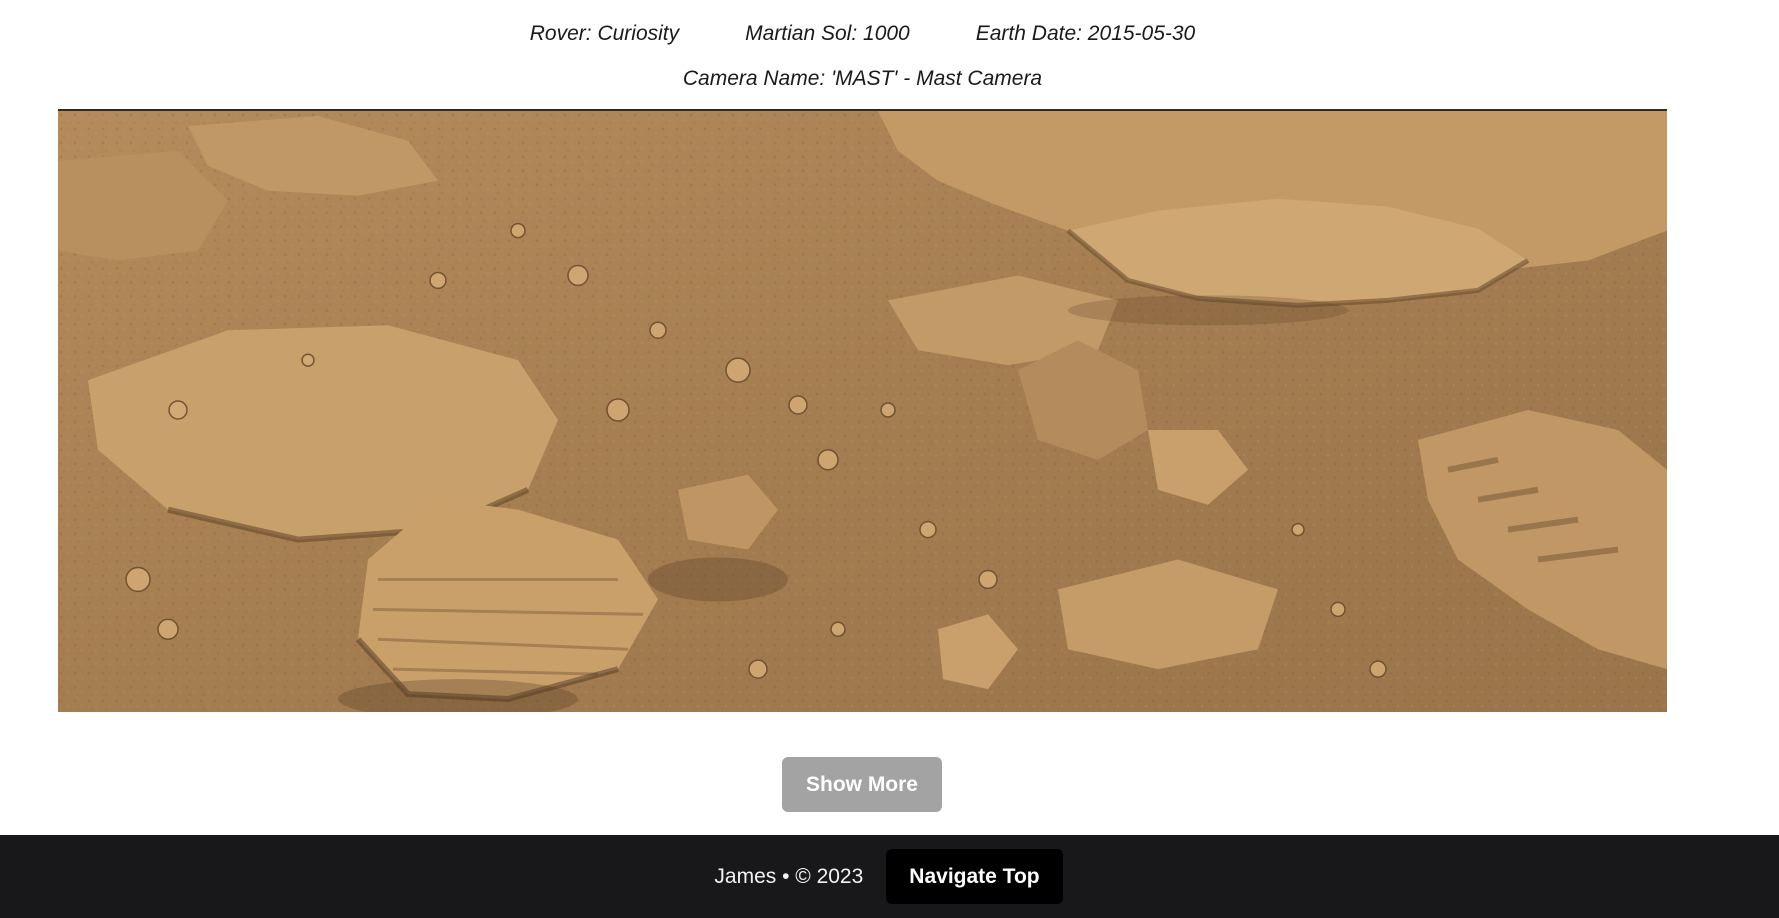  Describe the element at coordinates (862, 78) in the screenshot. I see `camera-name-label: Camera Name: 'MAST' - Mast Camera` at that location.